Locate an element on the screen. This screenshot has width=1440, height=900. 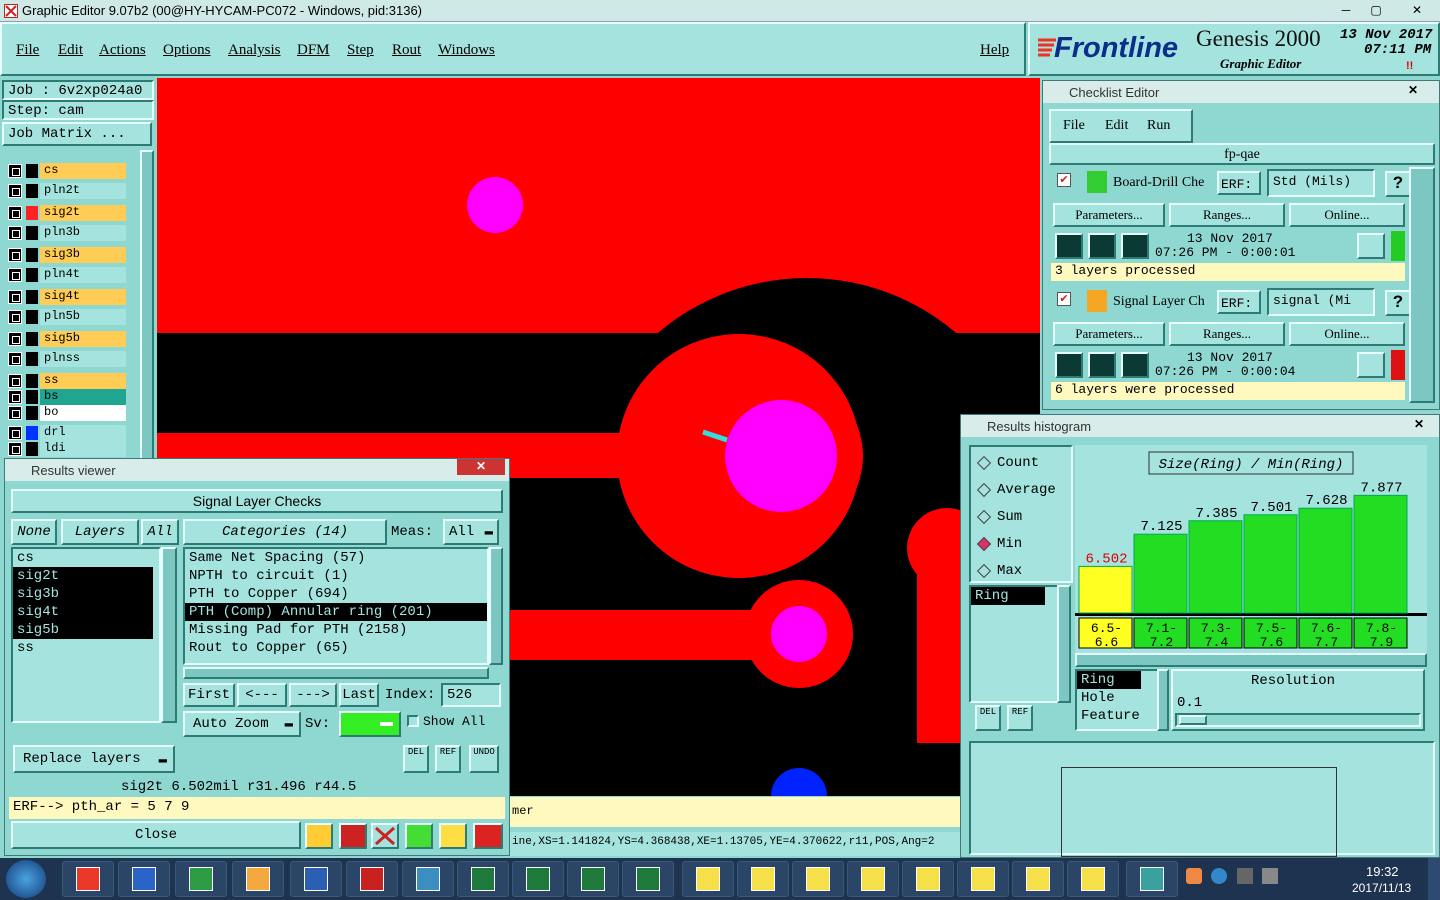
next-button: ---> is located at coordinates (313, 695).